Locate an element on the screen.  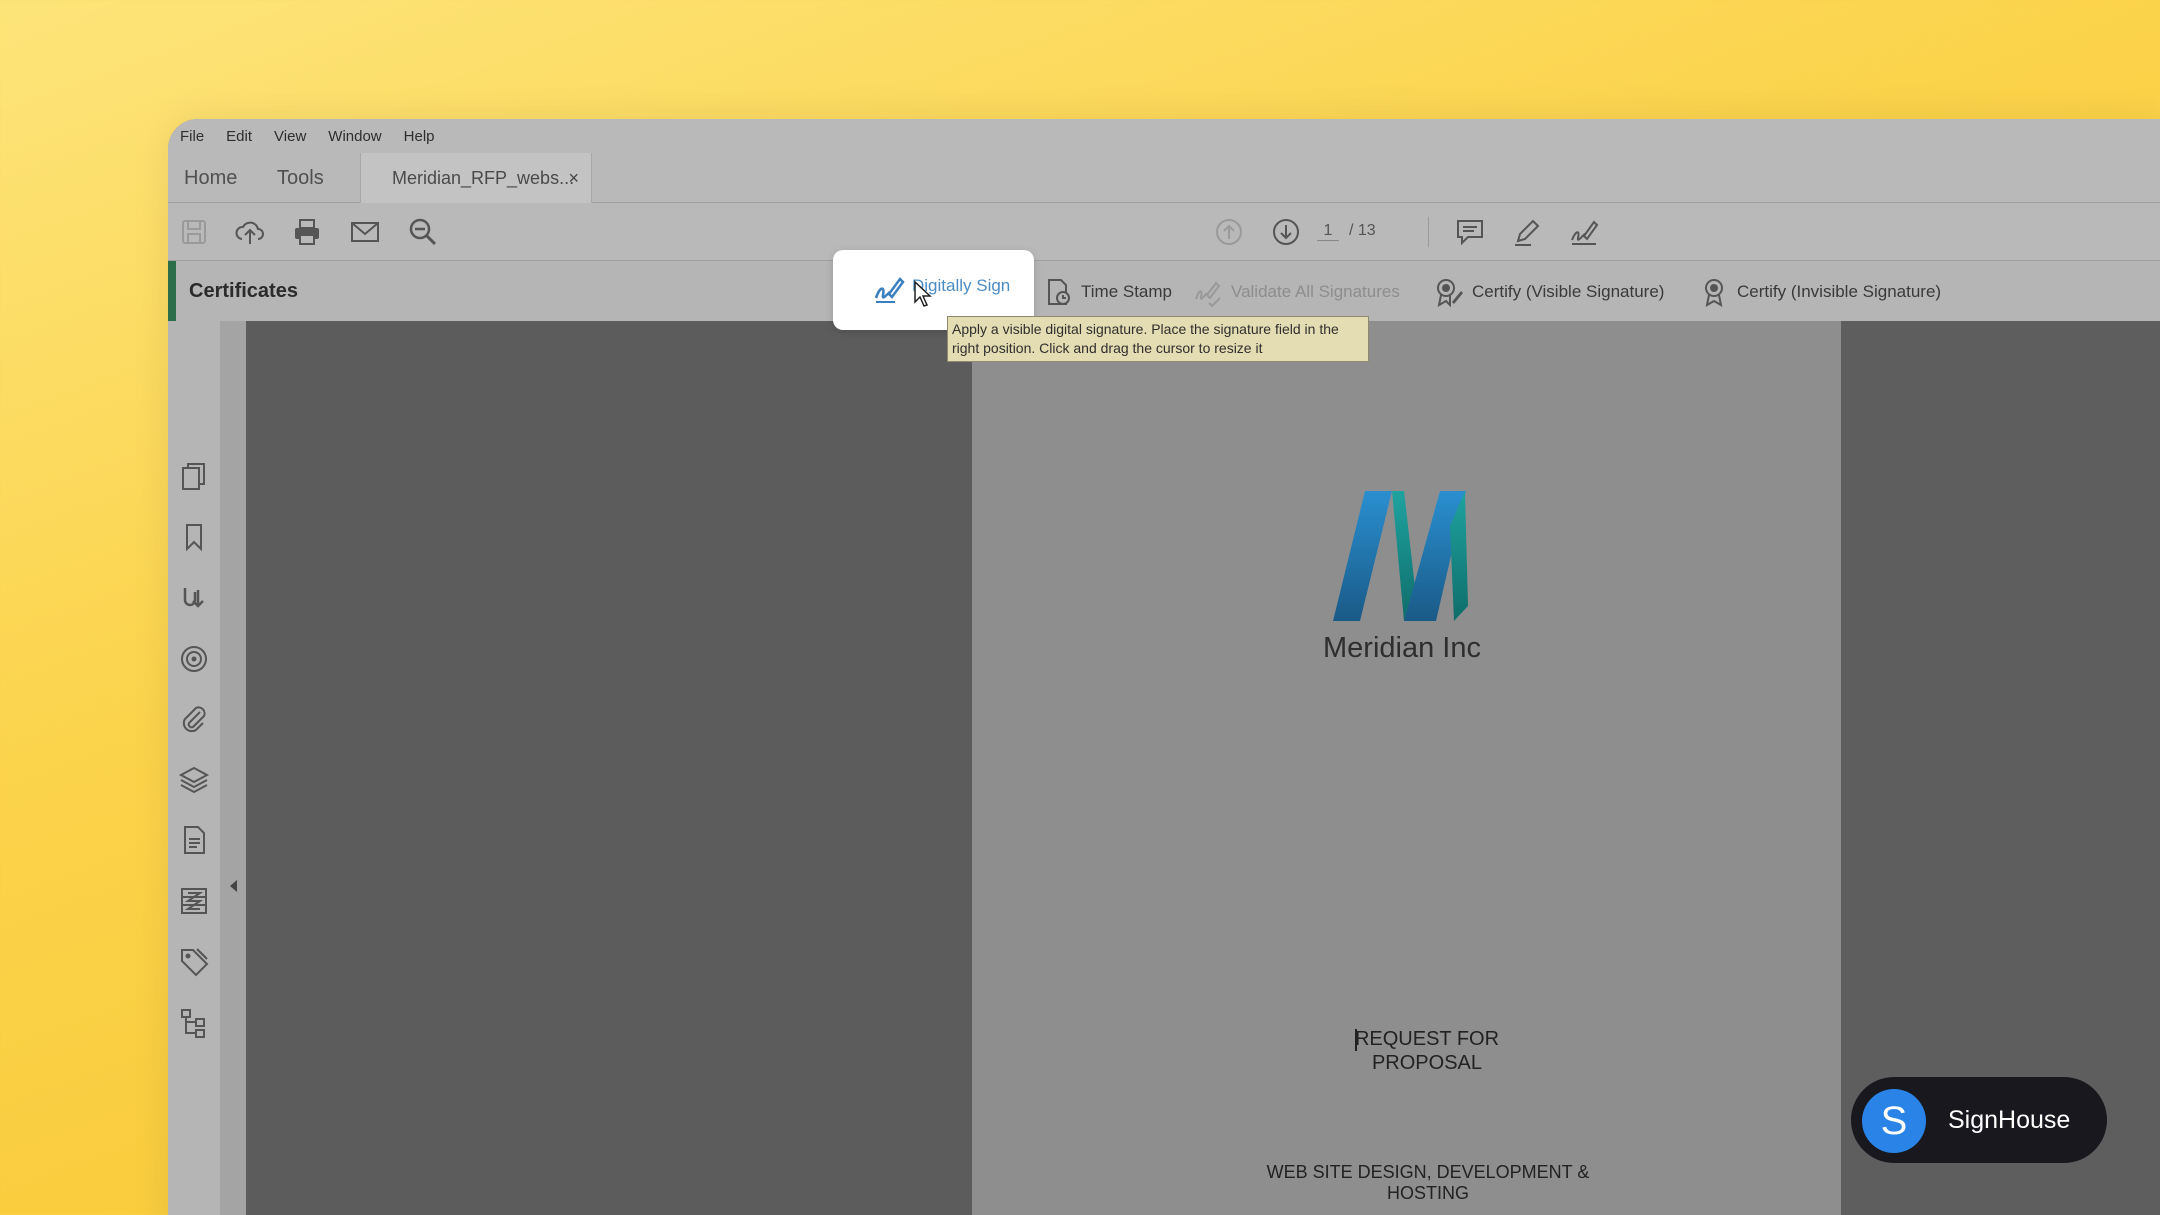
digital-signature-icon is located at coordinates (889, 290).